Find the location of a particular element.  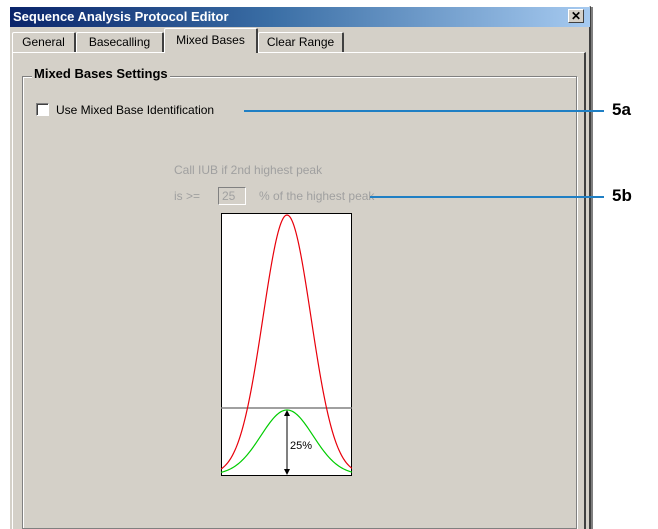

tab-clear-range-label: Clear Range is located at coordinates (300, 42).